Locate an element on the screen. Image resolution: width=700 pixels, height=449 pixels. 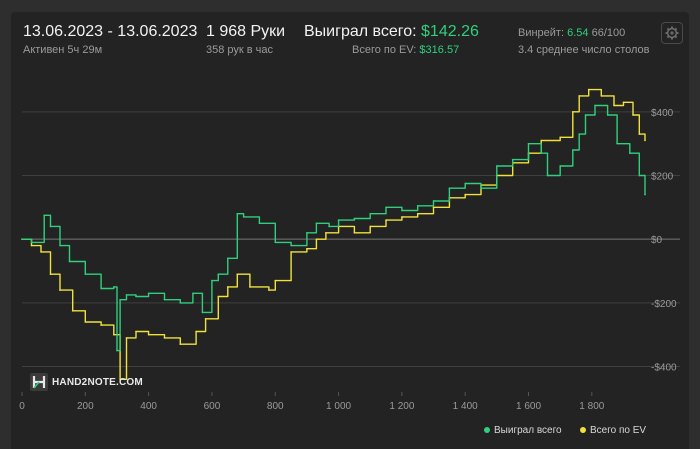
legend-label-ev: Всего по EV is located at coordinates (618, 430).